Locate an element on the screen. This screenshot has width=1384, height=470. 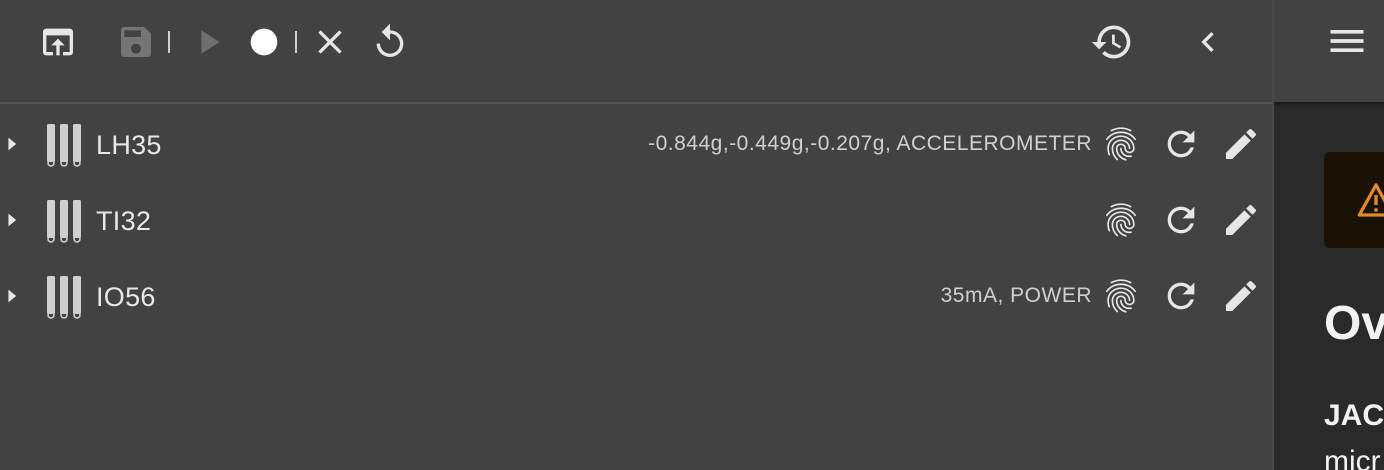
record-button is located at coordinates (264, 42).